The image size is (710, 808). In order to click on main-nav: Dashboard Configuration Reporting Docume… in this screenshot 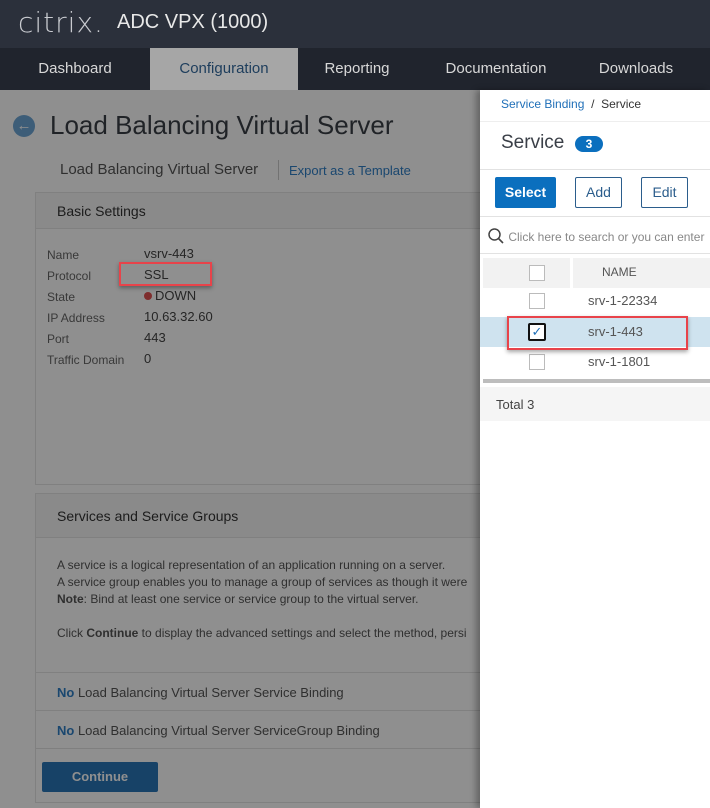, I will do `click(355, 69)`.